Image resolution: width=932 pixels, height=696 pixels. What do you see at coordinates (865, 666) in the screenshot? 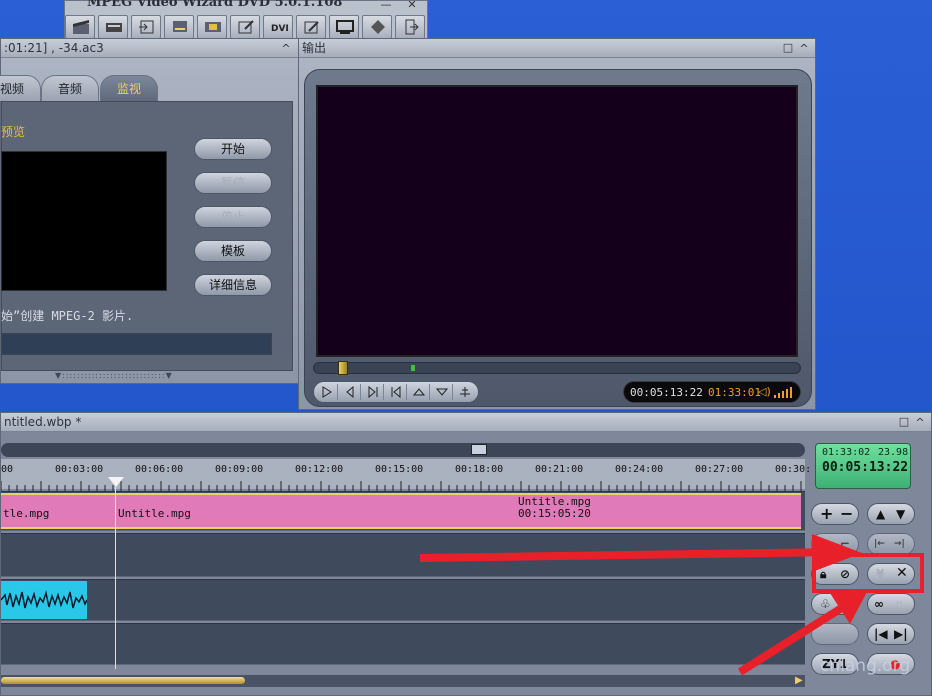
I see `watermark: cnlang.org` at bounding box center [865, 666].